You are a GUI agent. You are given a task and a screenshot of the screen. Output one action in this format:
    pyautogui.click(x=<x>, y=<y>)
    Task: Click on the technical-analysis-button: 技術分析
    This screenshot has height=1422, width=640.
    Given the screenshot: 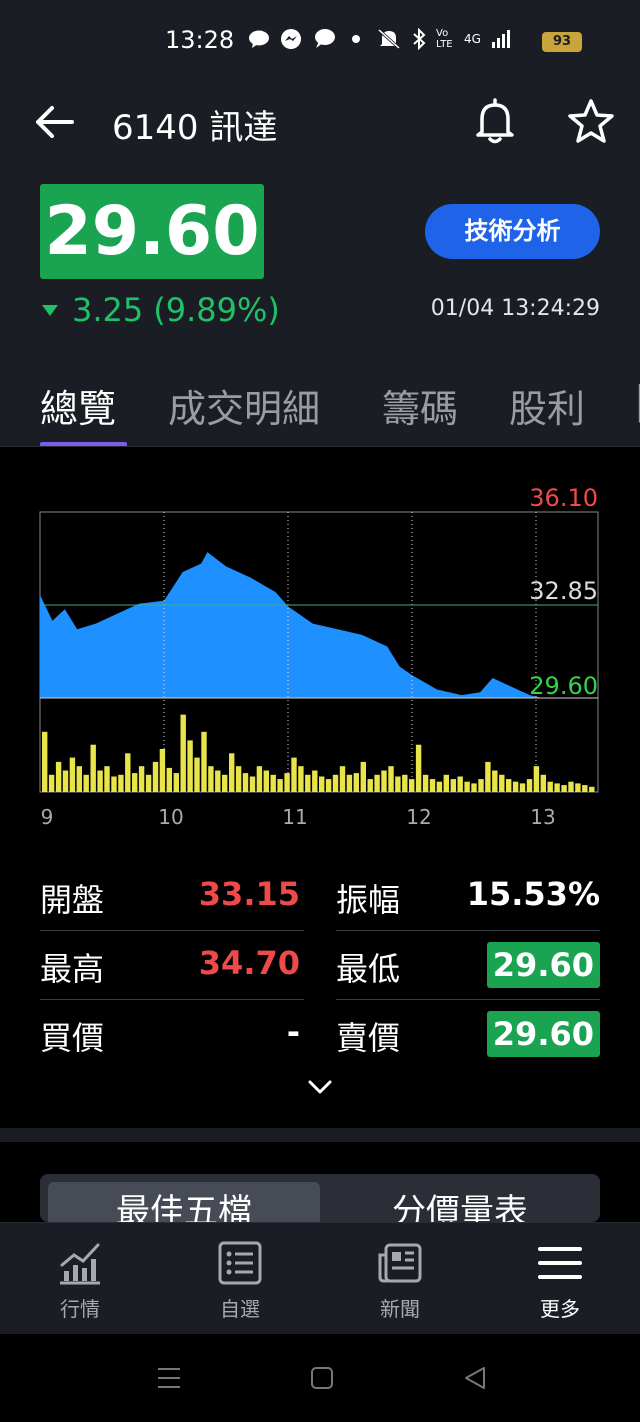 What is the action you would take?
    pyautogui.click(x=512, y=231)
    